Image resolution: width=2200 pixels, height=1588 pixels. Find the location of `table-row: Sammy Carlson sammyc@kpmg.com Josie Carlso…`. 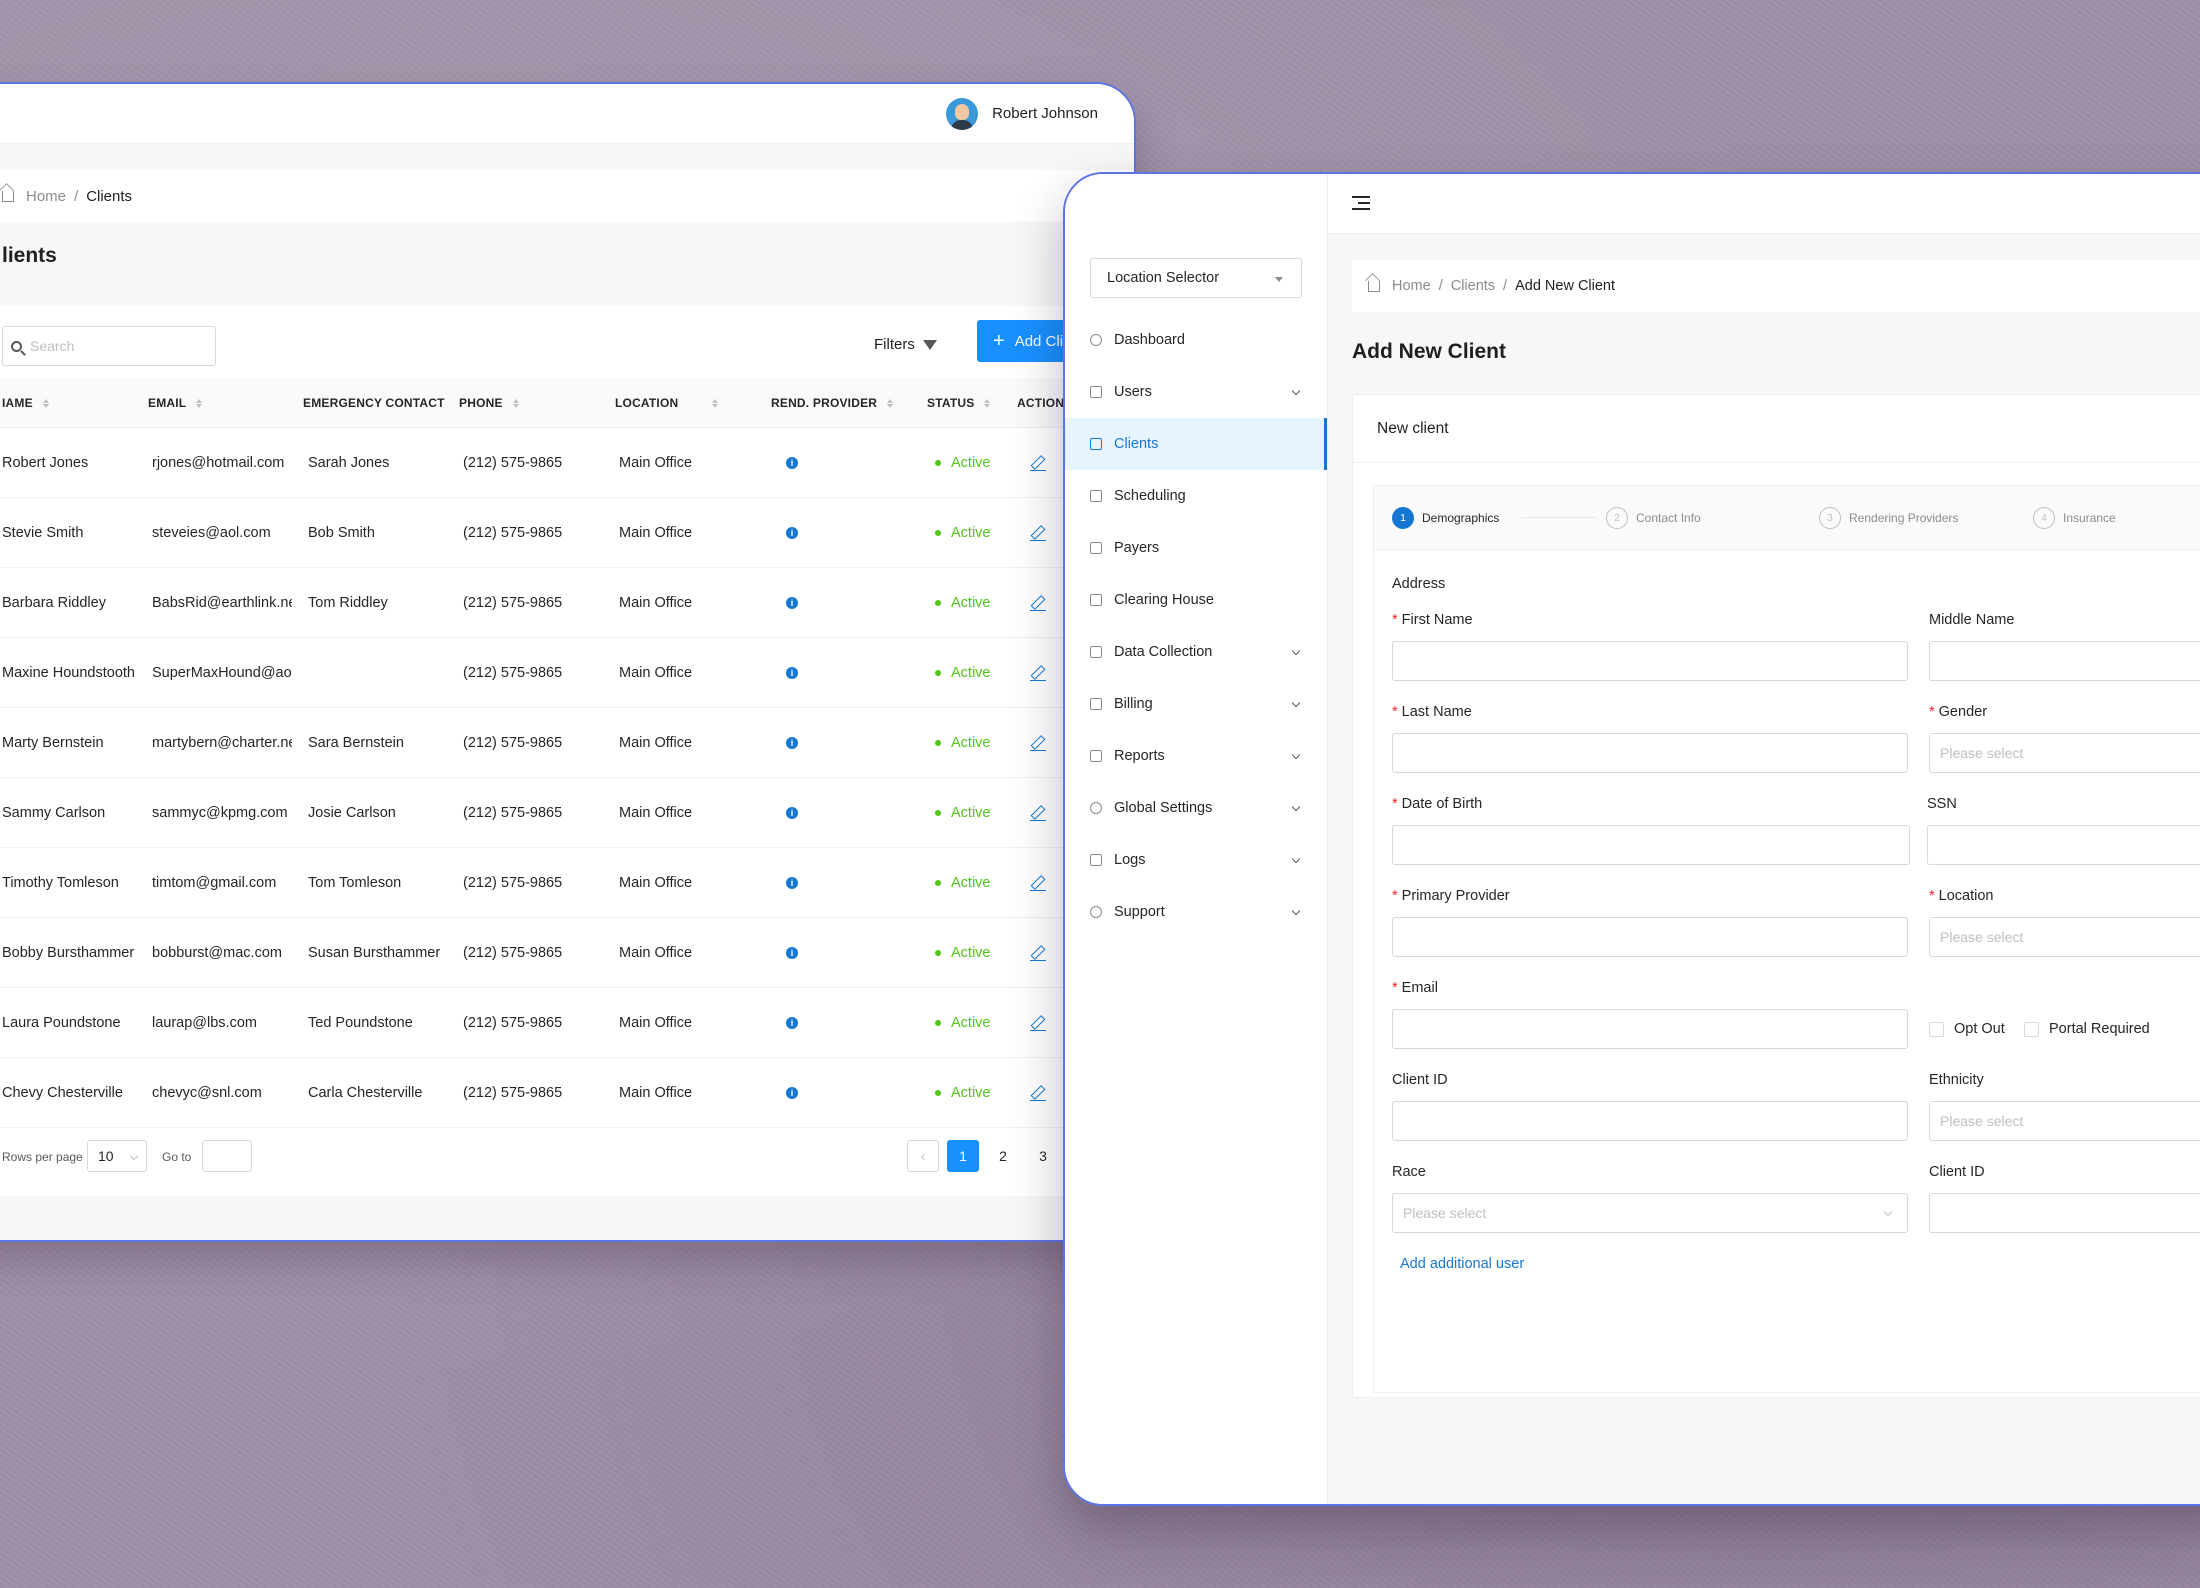

table-row: Sammy Carlson sammyc@kpmg.com Josie Carlso… is located at coordinates (567, 813).